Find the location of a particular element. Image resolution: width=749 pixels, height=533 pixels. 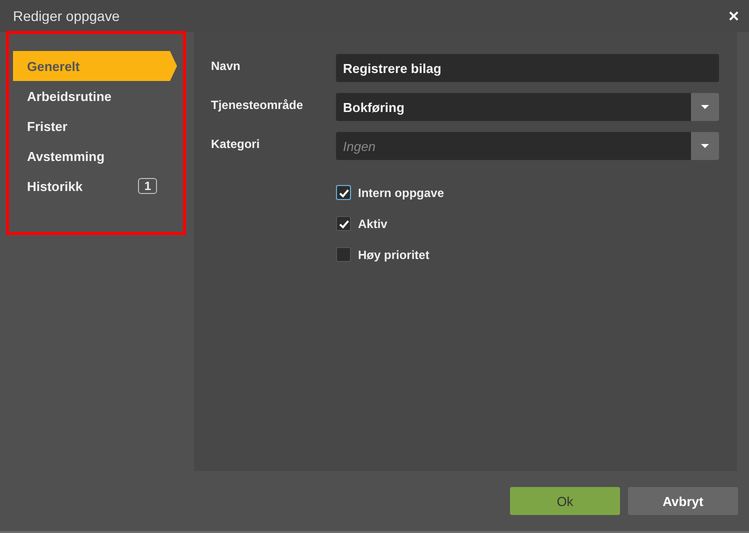

ok-button: Ok is located at coordinates (565, 501).